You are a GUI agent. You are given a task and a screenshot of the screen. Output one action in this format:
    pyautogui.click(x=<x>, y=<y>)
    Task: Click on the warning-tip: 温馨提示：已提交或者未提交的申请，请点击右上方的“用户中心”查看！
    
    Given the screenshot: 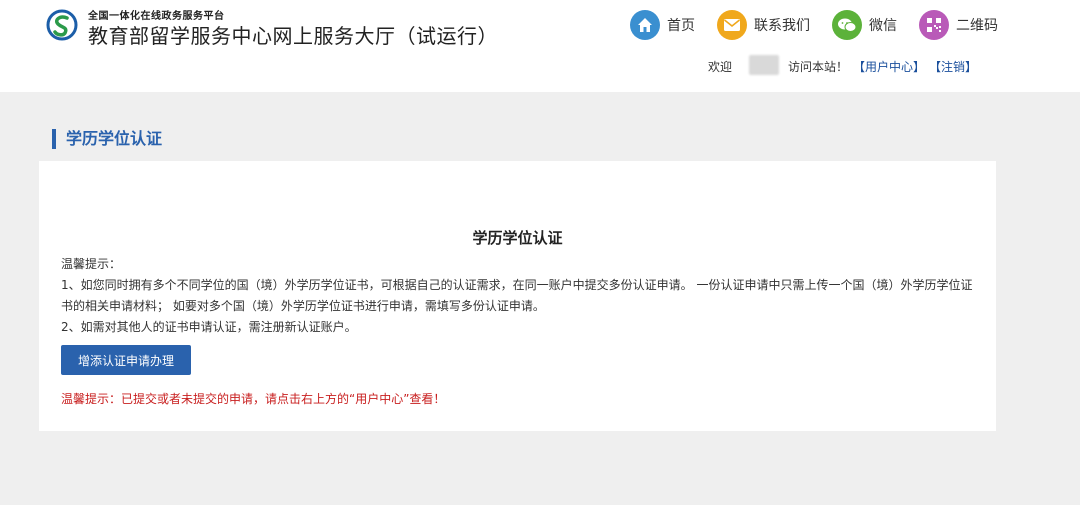 What is the action you would take?
    pyautogui.click(x=253, y=399)
    